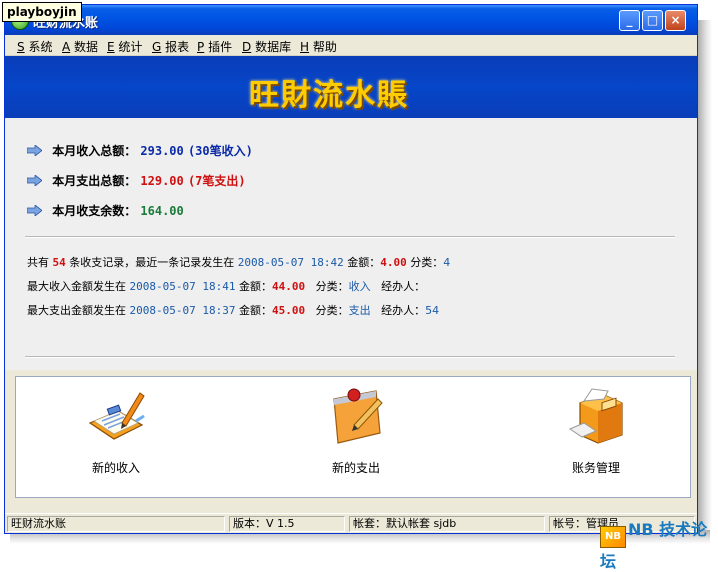 The height and width of the screenshot is (572, 718). What do you see at coordinates (432, 310) in the screenshot?
I see `max-expense-handler: 54` at bounding box center [432, 310].